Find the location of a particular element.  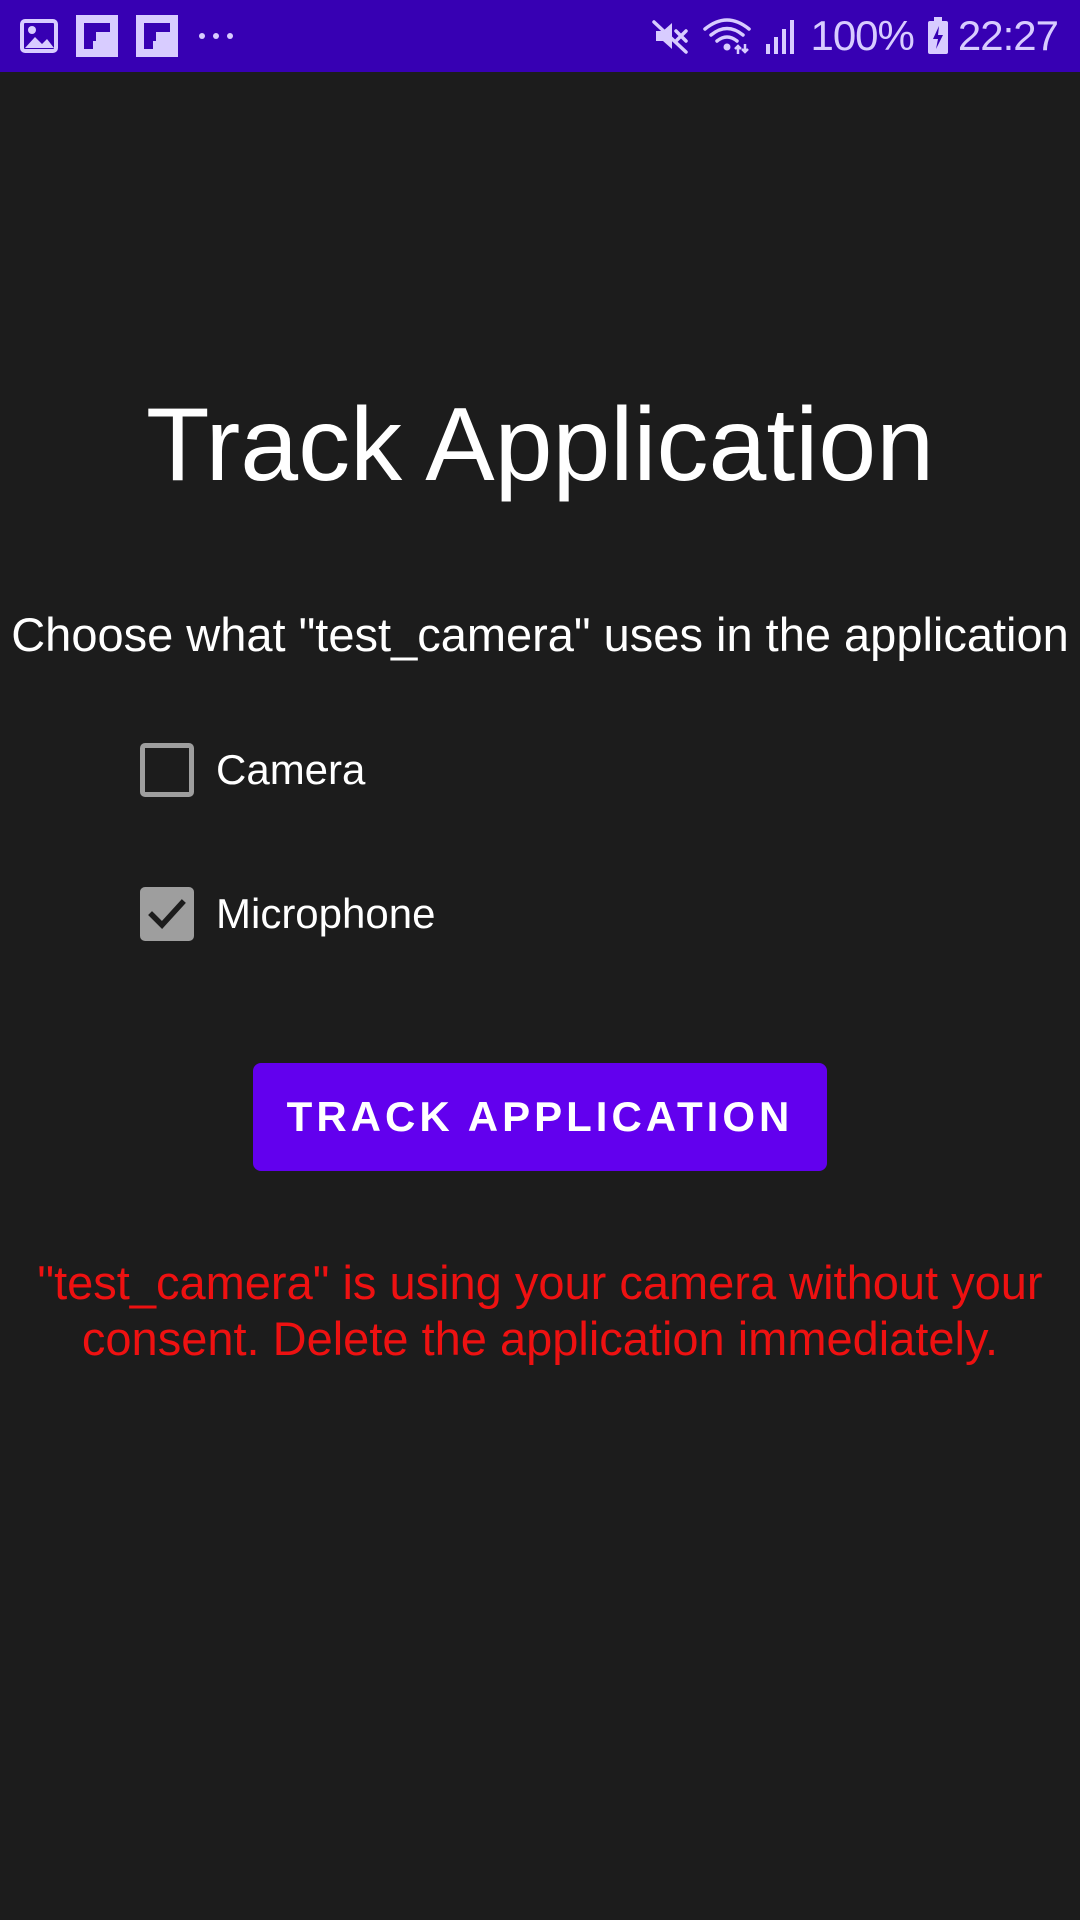

battery-charging-icon is located at coordinates (938, 36).